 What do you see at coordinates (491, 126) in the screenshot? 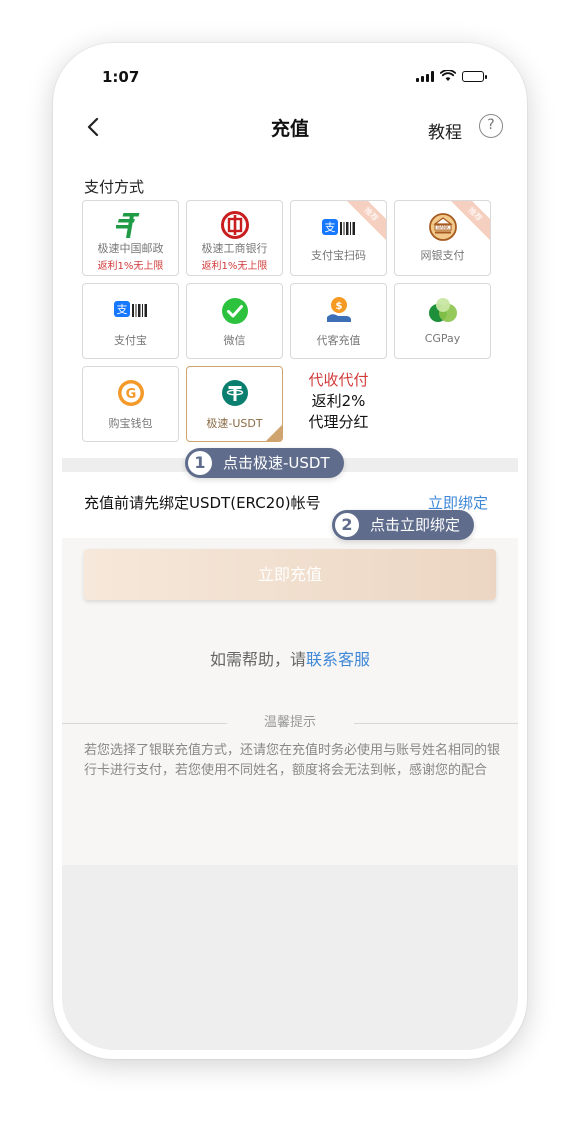
I see `help-question-icon: ?` at bounding box center [491, 126].